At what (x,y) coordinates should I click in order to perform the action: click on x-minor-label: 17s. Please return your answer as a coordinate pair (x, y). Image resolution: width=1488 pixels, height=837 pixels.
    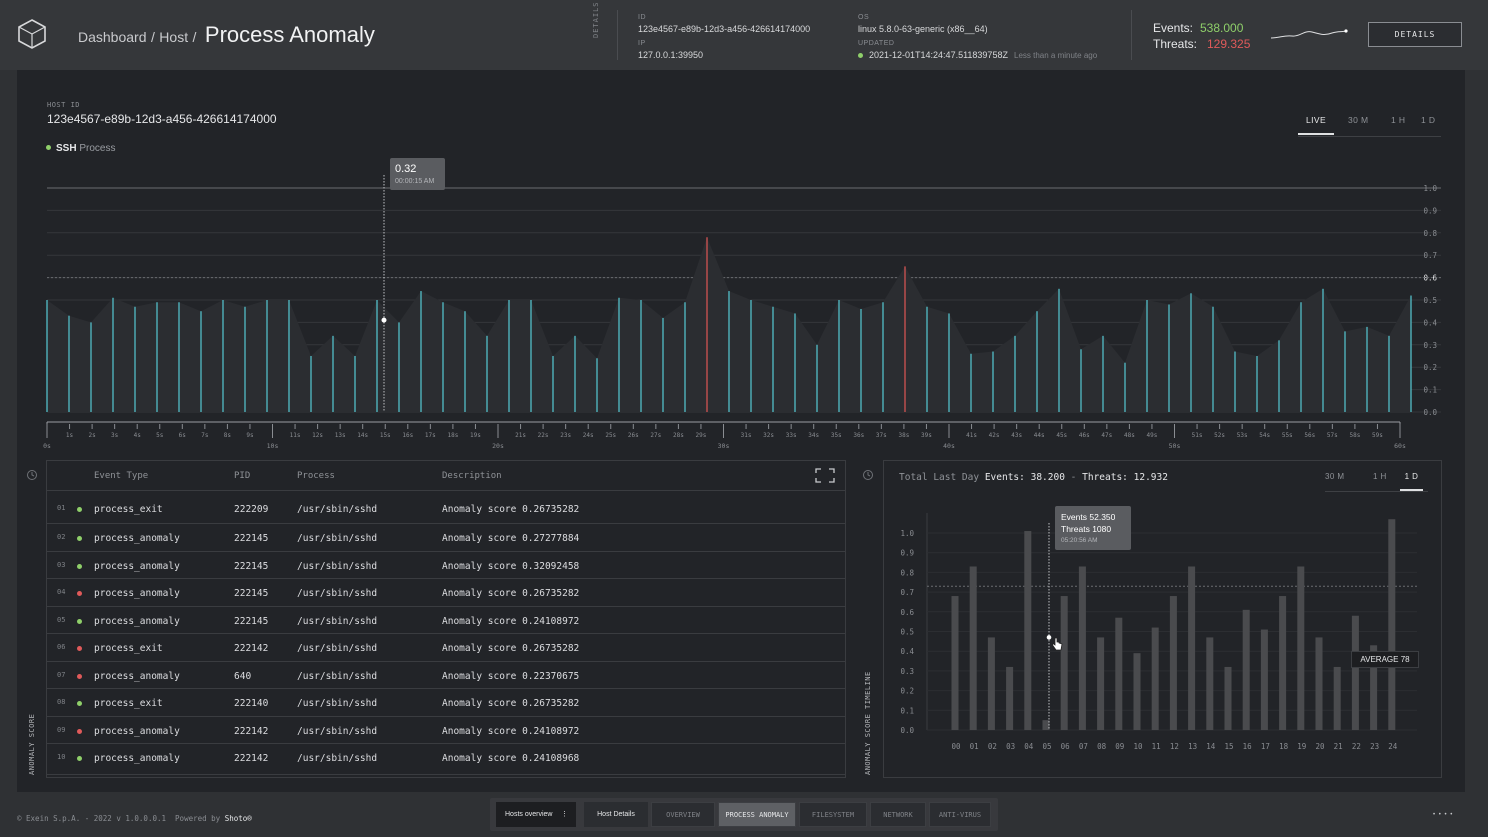
    Looking at the image, I should click on (430, 435).